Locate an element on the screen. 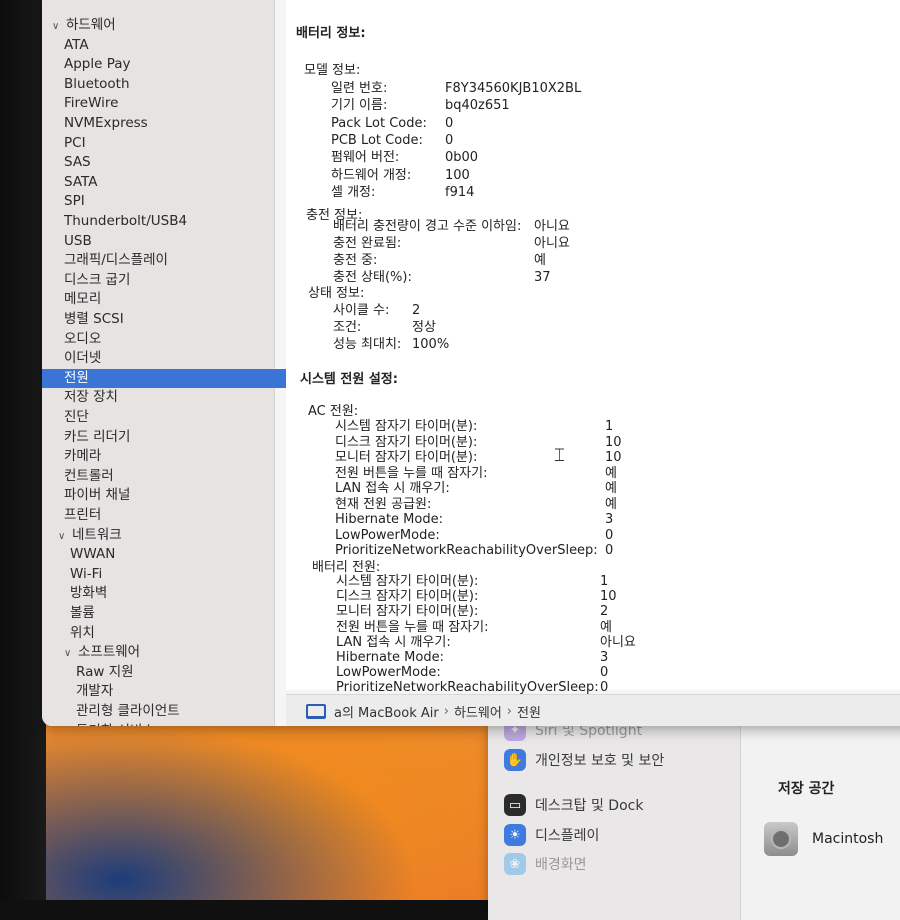 This screenshot has width=900, height=920. sidebar-item: 카드 리더기 is located at coordinates (97, 437).